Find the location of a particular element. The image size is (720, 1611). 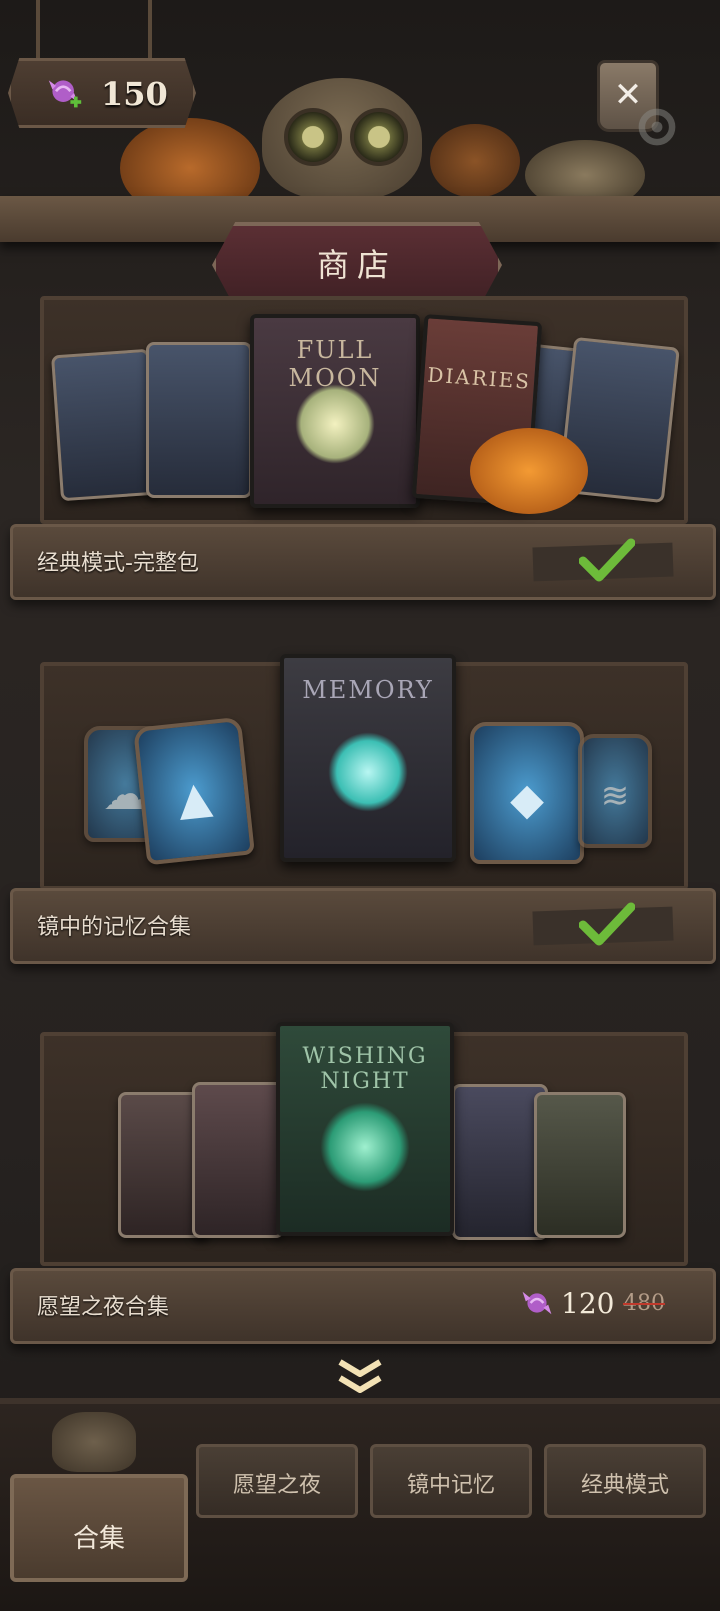

mirror-emblem is located at coordinates (368, 772).